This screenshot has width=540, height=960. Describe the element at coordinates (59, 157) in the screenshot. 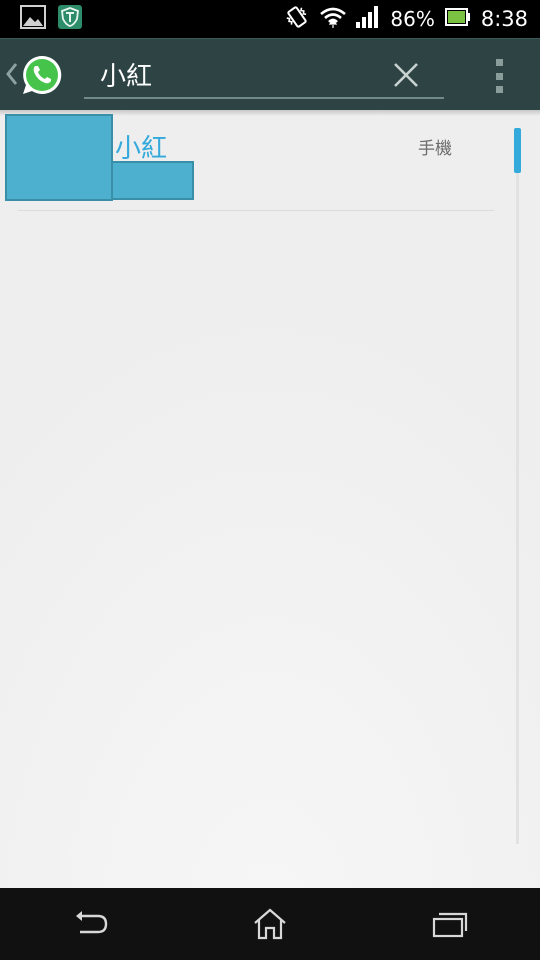

I see `redacted-contact-photo` at that location.